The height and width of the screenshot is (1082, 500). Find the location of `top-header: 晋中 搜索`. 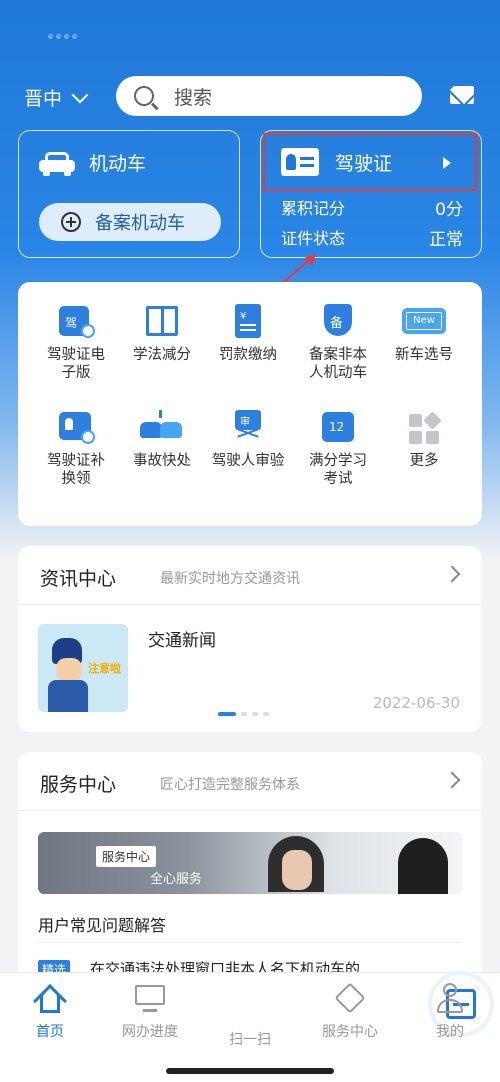

top-header: 晋中 搜索 is located at coordinates (250, 96).